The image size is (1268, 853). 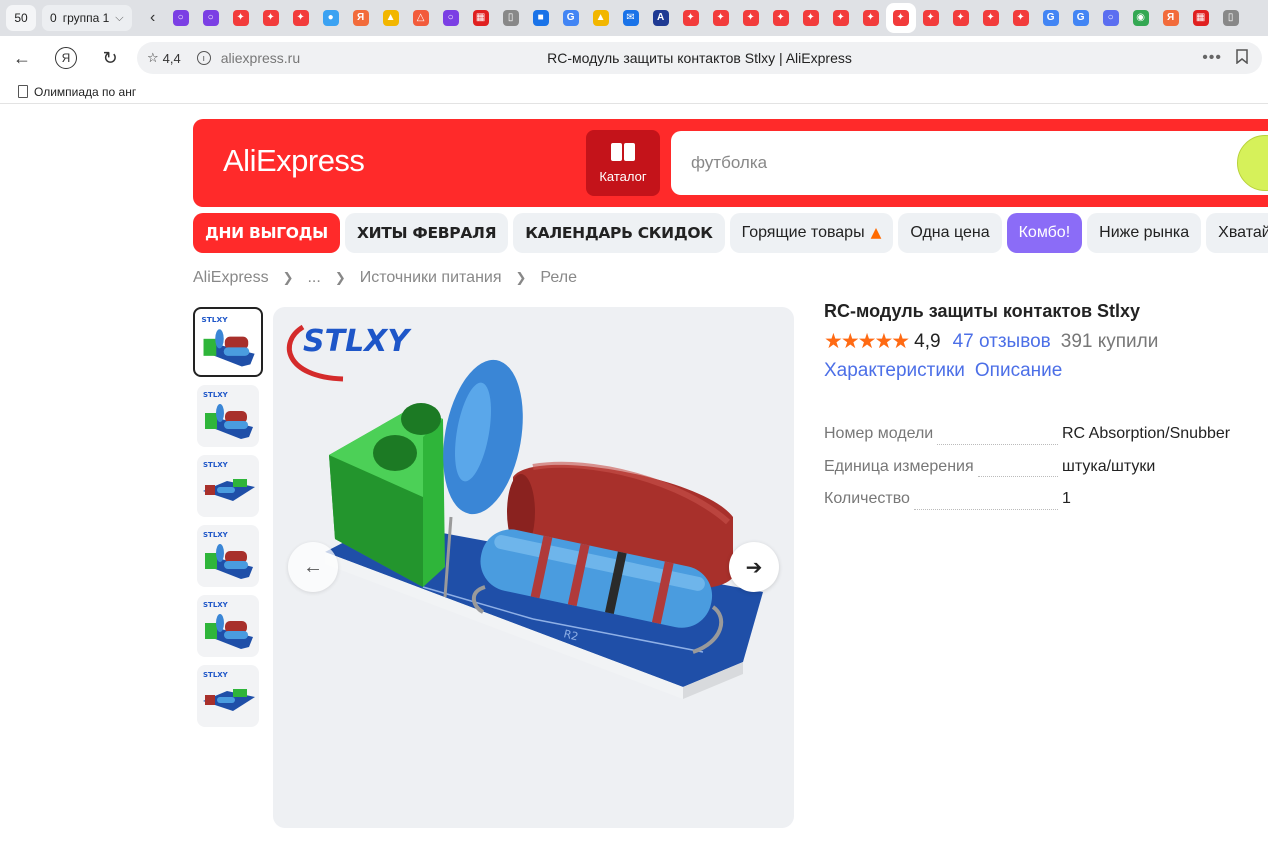 What do you see at coordinates (22, 58) in the screenshot?
I see `back-arrow-icon: ←` at bounding box center [22, 58].